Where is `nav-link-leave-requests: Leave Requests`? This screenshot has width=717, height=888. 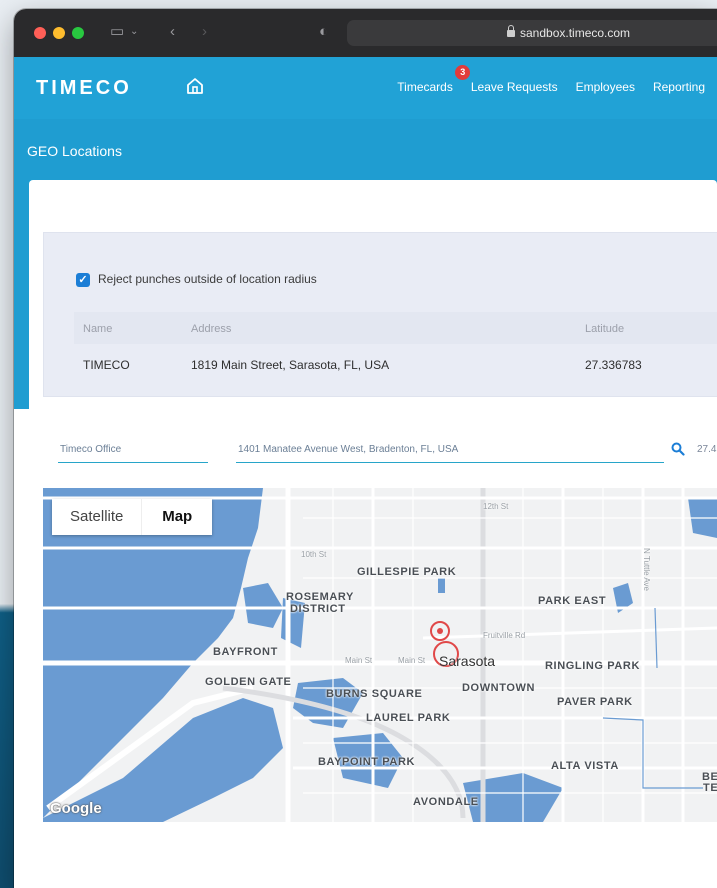 nav-link-leave-requests: Leave Requests is located at coordinates (514, 87).